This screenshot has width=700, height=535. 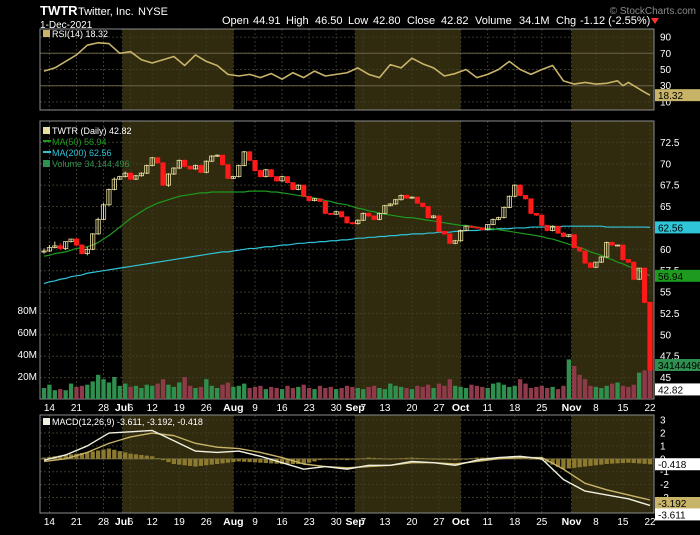 I want to click on x-axis-price-tick-label: 26, so click(x=207, y=408).